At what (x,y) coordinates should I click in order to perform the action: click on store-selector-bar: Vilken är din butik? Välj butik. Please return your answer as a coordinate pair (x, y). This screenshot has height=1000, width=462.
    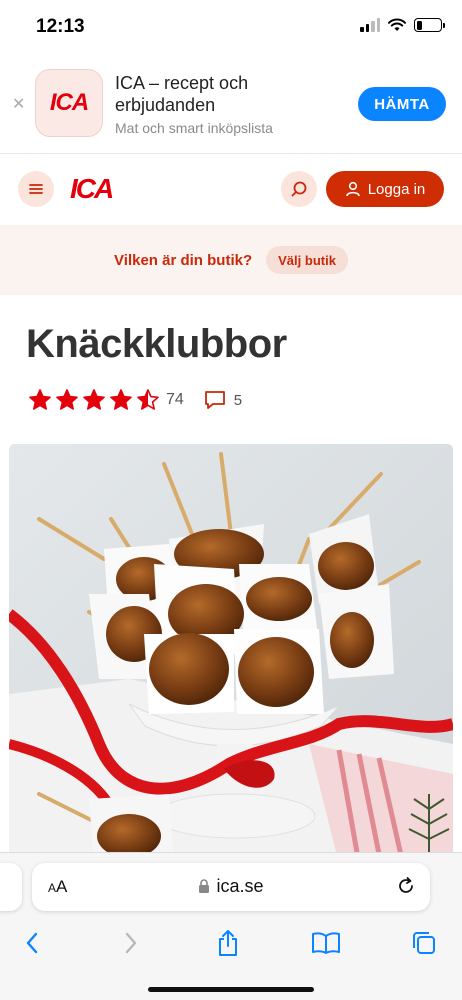
    Looking at the image, I should click on (231, 260).